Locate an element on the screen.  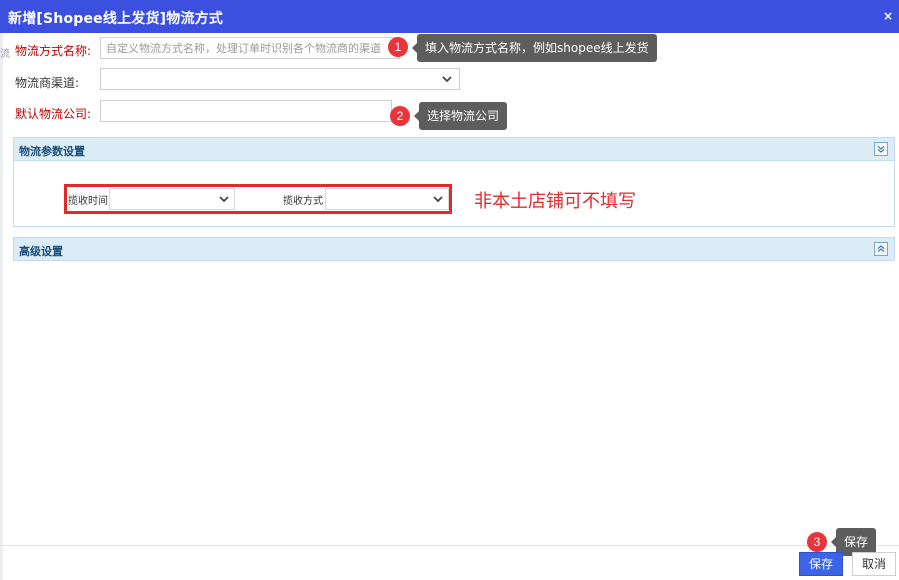
advanced-settings-title: 高级设置 is located at coordinates (41, 251).